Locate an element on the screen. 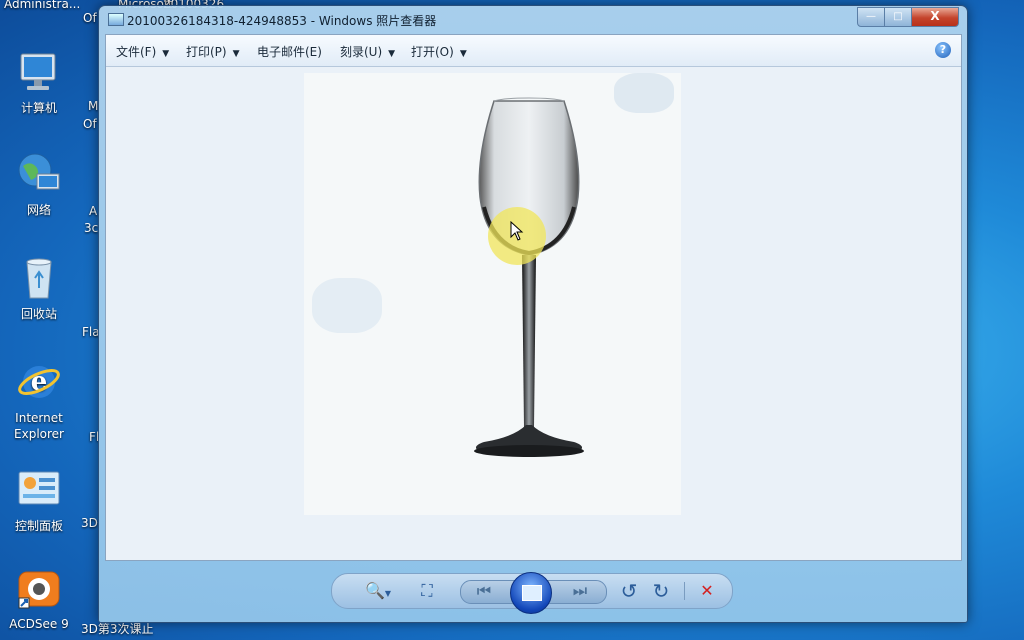  menu-open: 打开(O) ▼ is located at coordinates (439, 51).